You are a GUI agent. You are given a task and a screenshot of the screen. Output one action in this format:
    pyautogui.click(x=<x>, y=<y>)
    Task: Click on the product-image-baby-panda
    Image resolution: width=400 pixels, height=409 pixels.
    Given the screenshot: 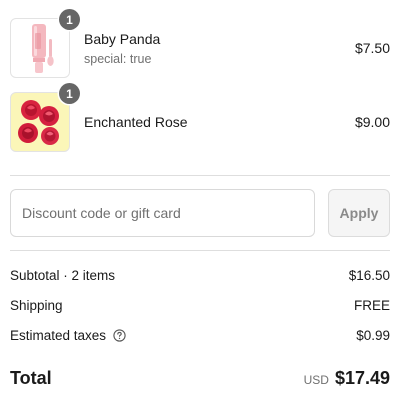 What is the action you would take?
    pyautogui.click(x=40, y=48)
    